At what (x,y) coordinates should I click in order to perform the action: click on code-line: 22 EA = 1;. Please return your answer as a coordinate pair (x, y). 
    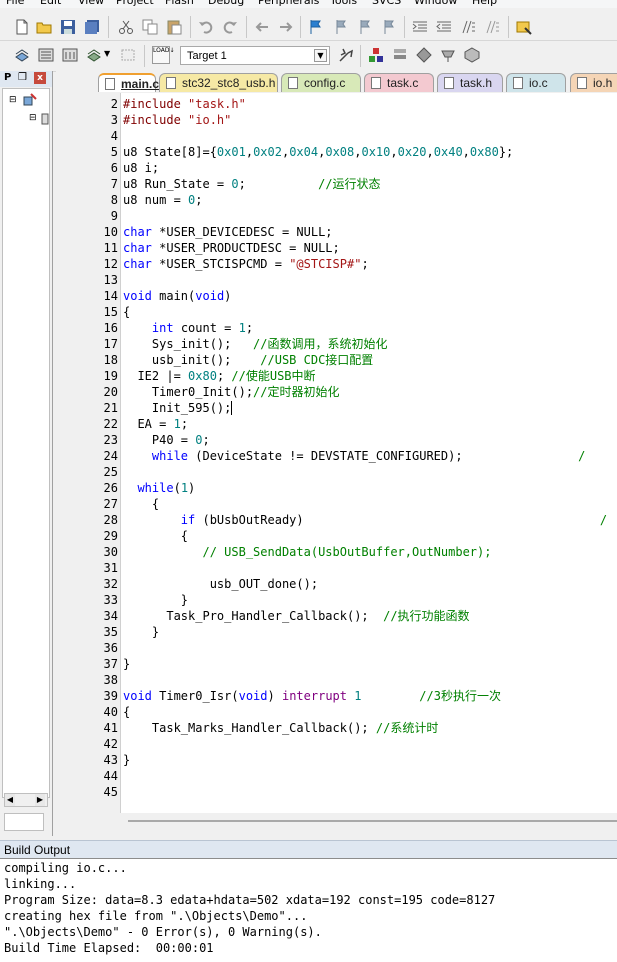
    Looking at the image, I should click on (336, 424).